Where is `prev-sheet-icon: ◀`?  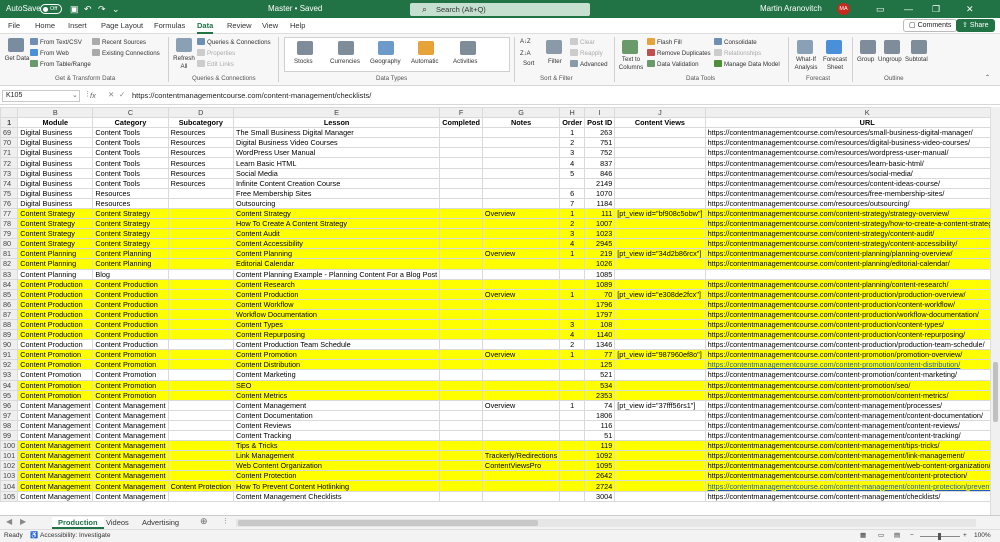 prev-sheet-icon: ◀ is located at coordinates (9, 521).